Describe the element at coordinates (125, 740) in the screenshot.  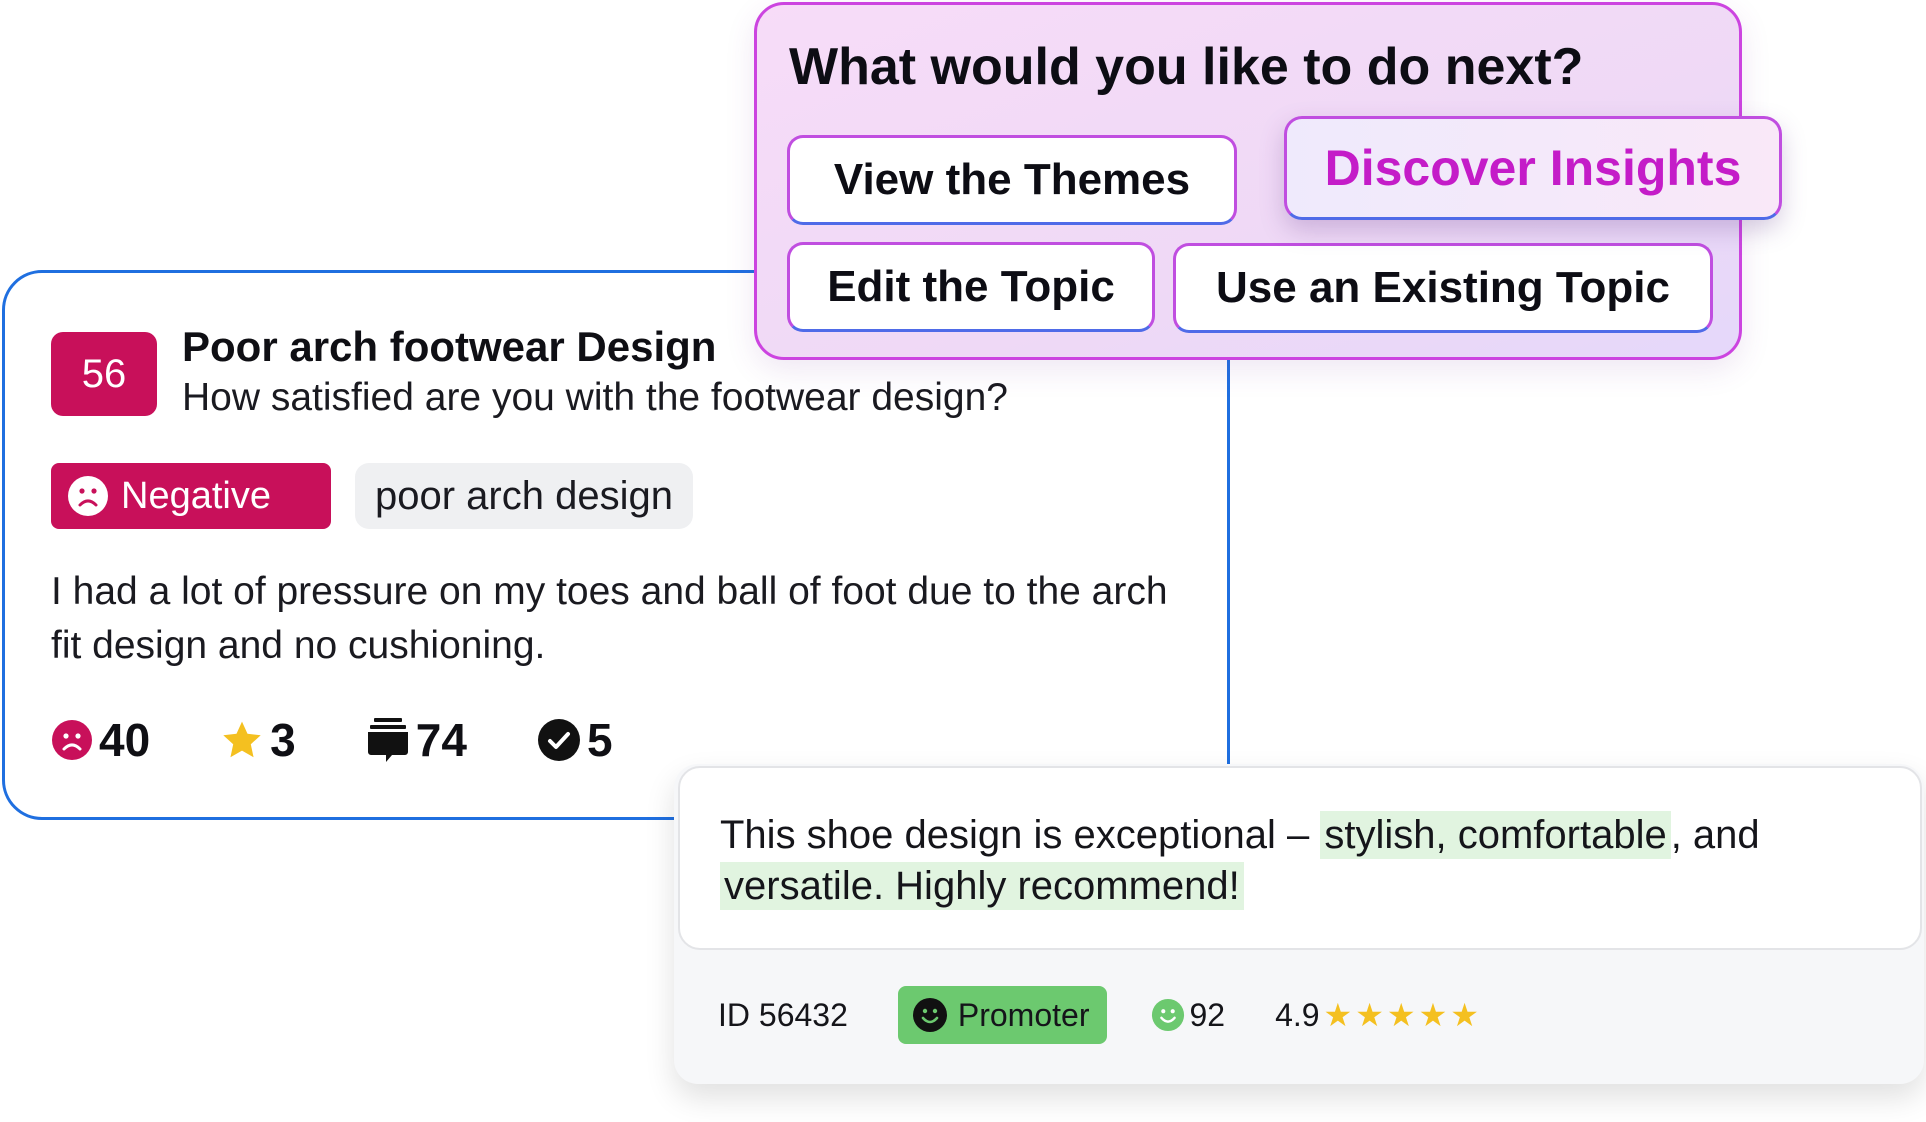
I see `metric-value: 40` at that location.